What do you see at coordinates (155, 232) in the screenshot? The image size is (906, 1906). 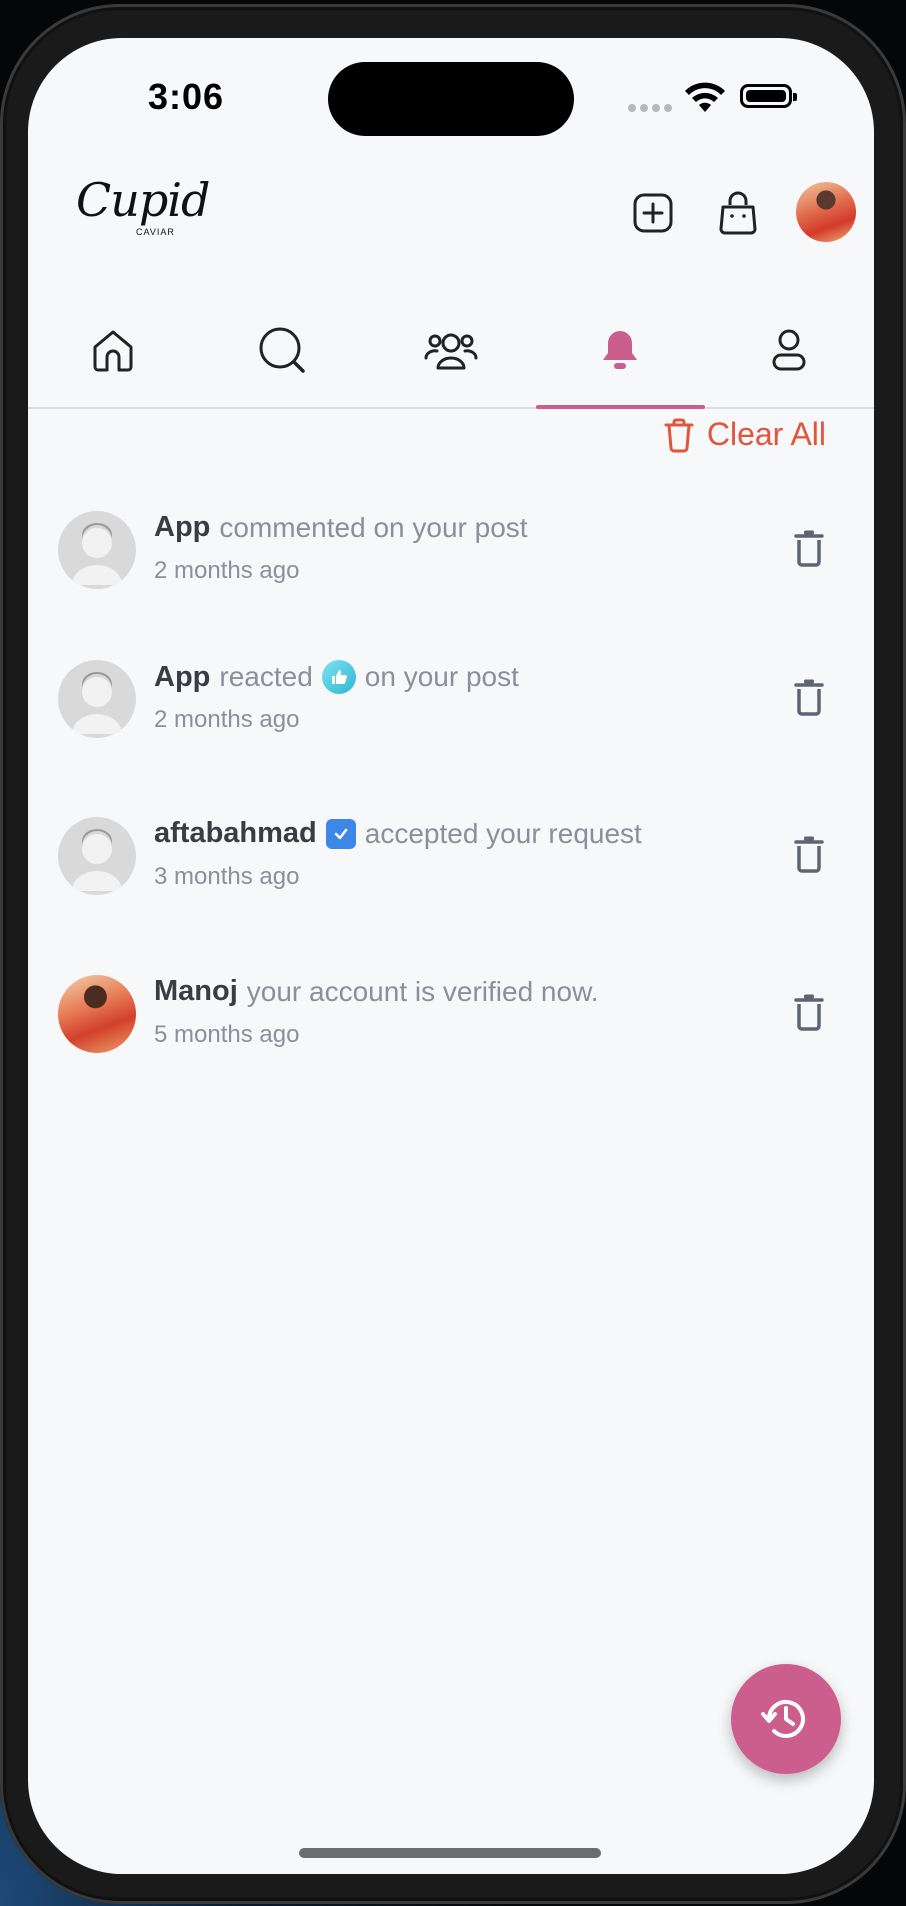 I see `logo-subtext: CAVIAR` at bounding box center [155, 232].